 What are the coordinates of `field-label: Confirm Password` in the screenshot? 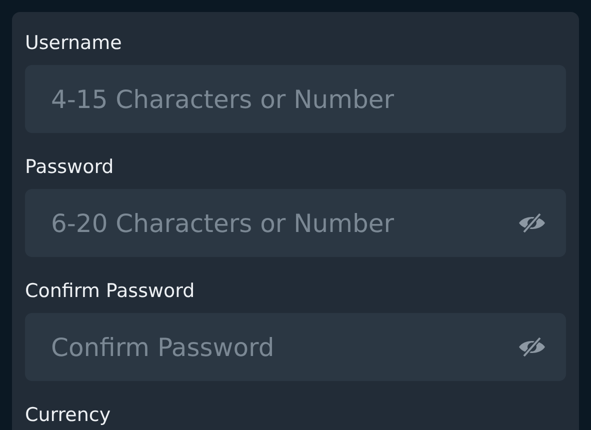 It's located at (110, 291).